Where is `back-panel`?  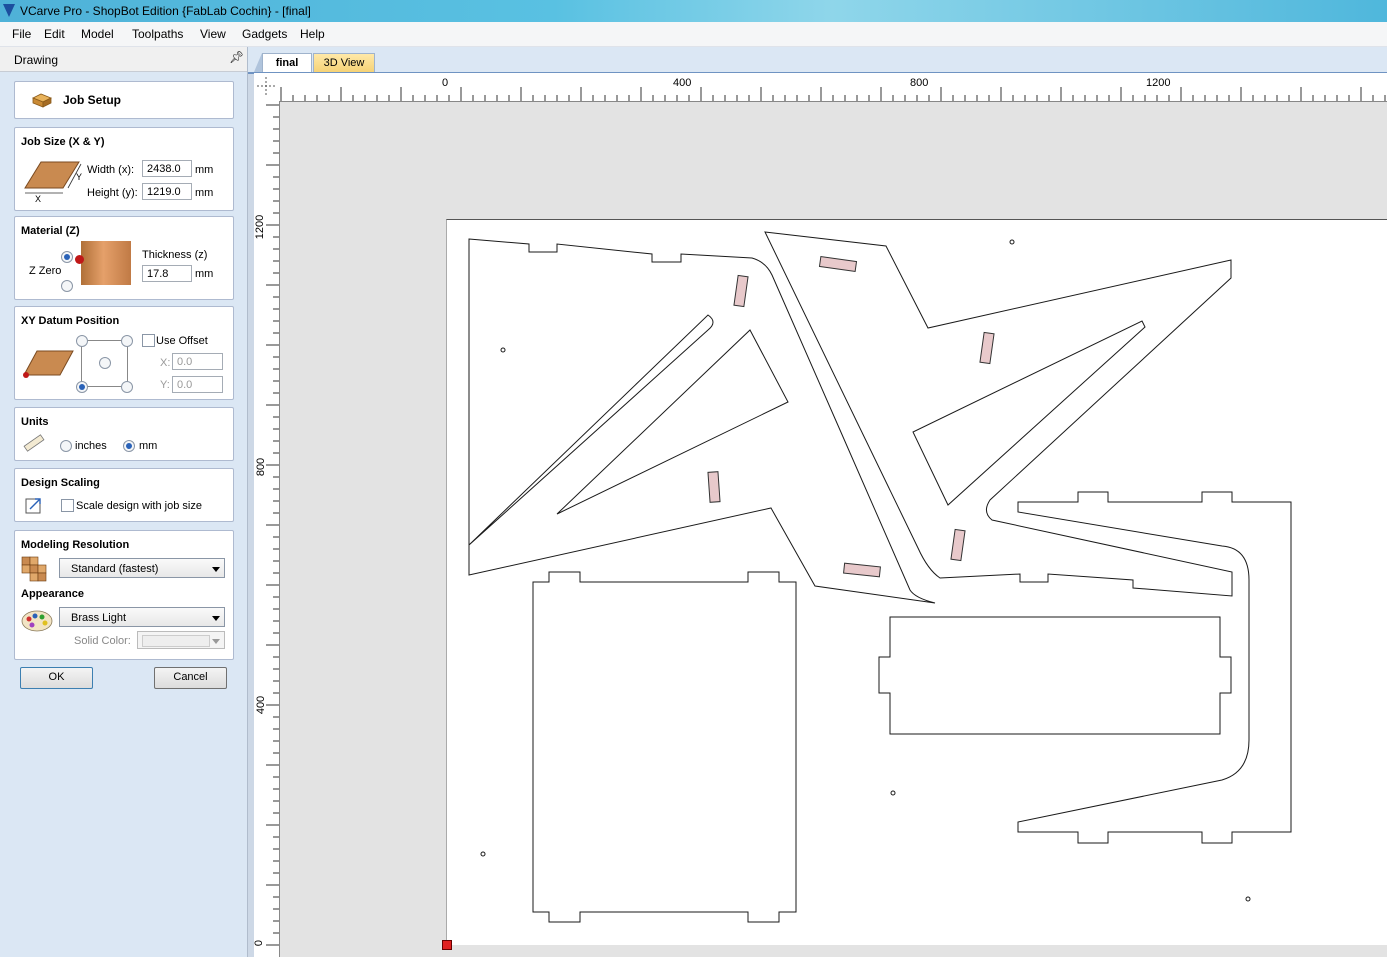
back-panel is located at coordinates (1055, 675).